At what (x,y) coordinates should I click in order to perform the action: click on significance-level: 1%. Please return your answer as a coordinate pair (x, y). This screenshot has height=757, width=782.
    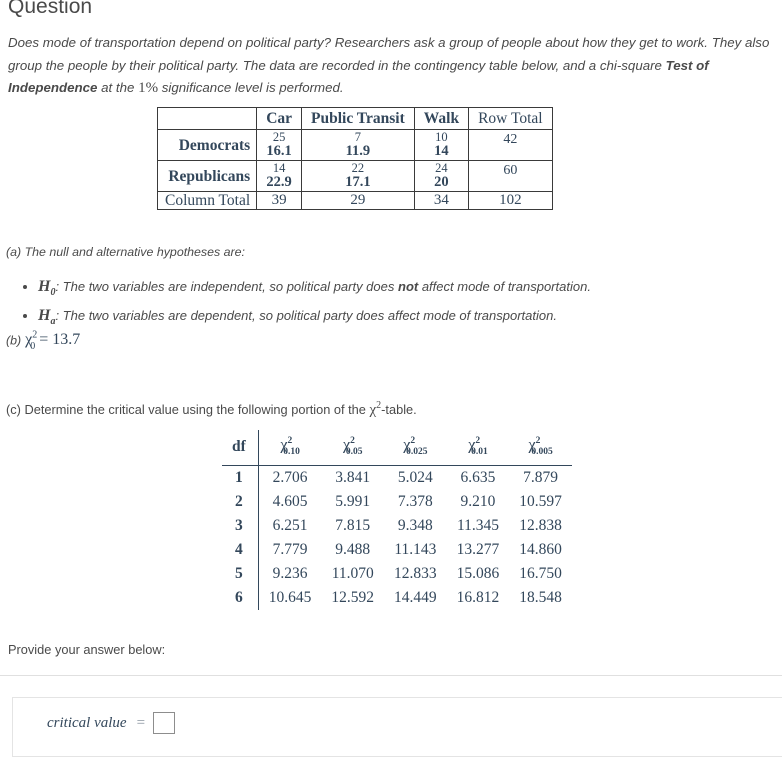
    Looking at the image, I should click on (148, 88).